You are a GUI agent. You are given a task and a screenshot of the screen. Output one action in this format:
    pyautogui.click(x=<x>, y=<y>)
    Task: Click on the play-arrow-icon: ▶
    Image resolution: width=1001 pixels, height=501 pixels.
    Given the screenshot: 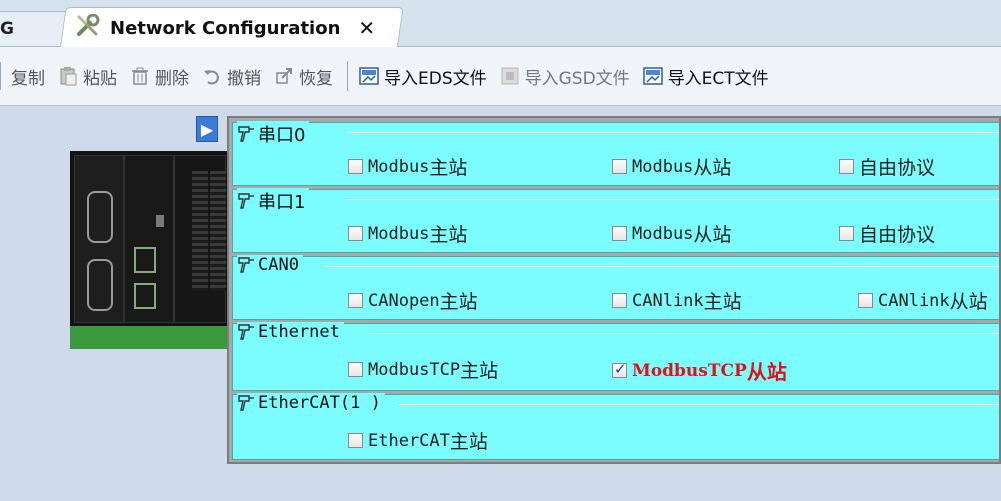 What is the action you would take?
    pyautogui.click(x=207, y=129)
    